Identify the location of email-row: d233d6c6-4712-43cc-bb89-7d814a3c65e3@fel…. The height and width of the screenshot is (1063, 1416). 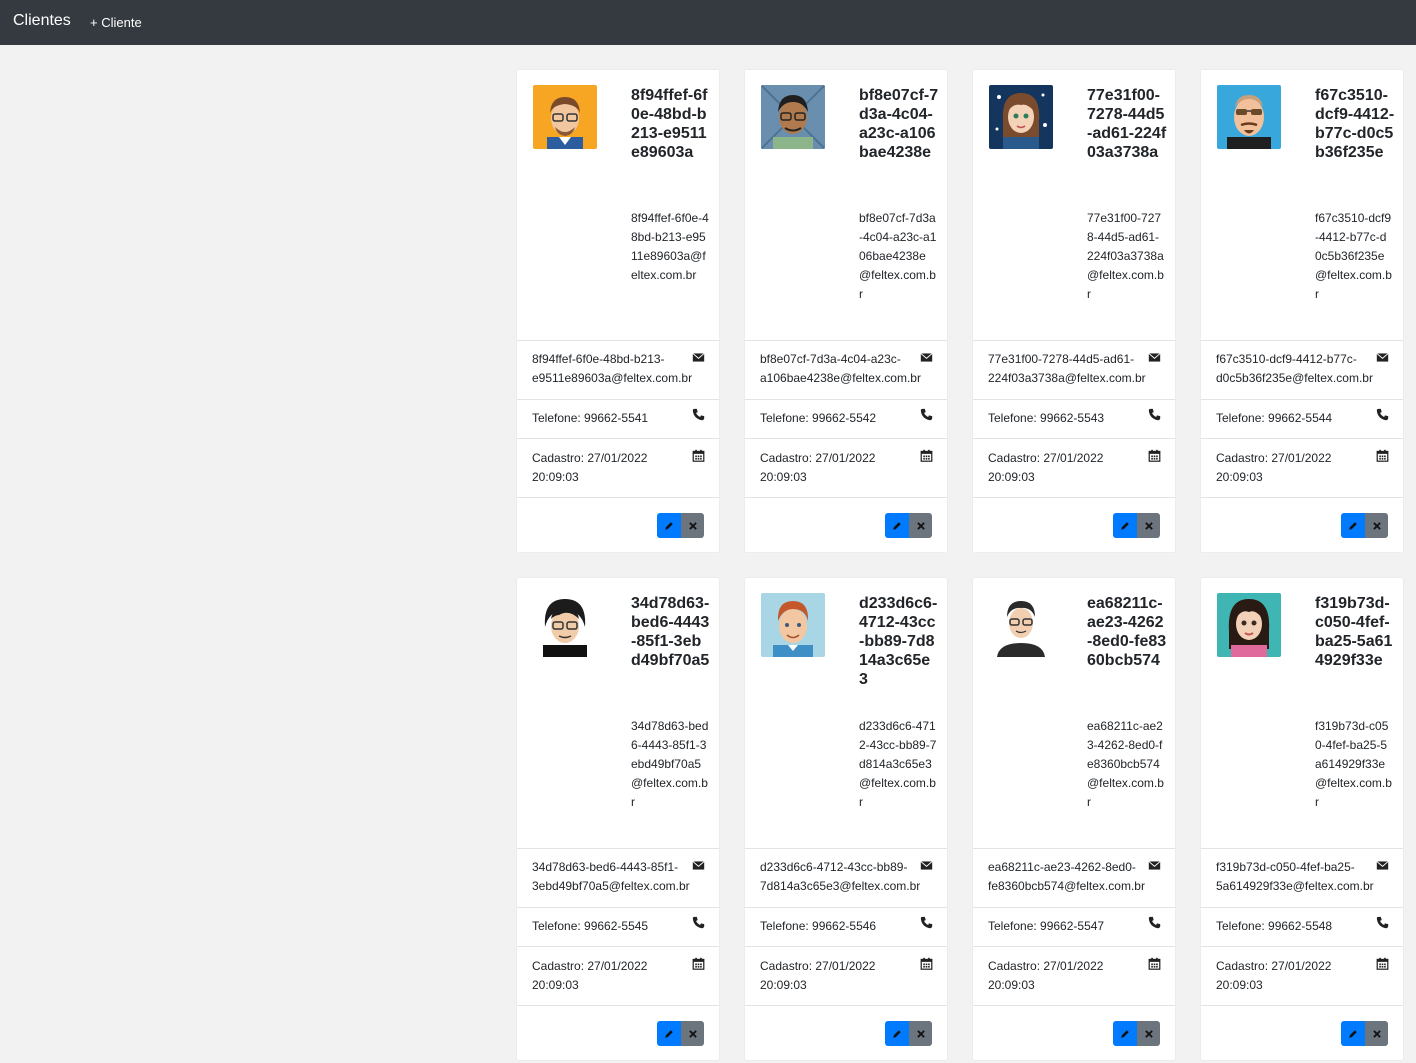
(846, 878).